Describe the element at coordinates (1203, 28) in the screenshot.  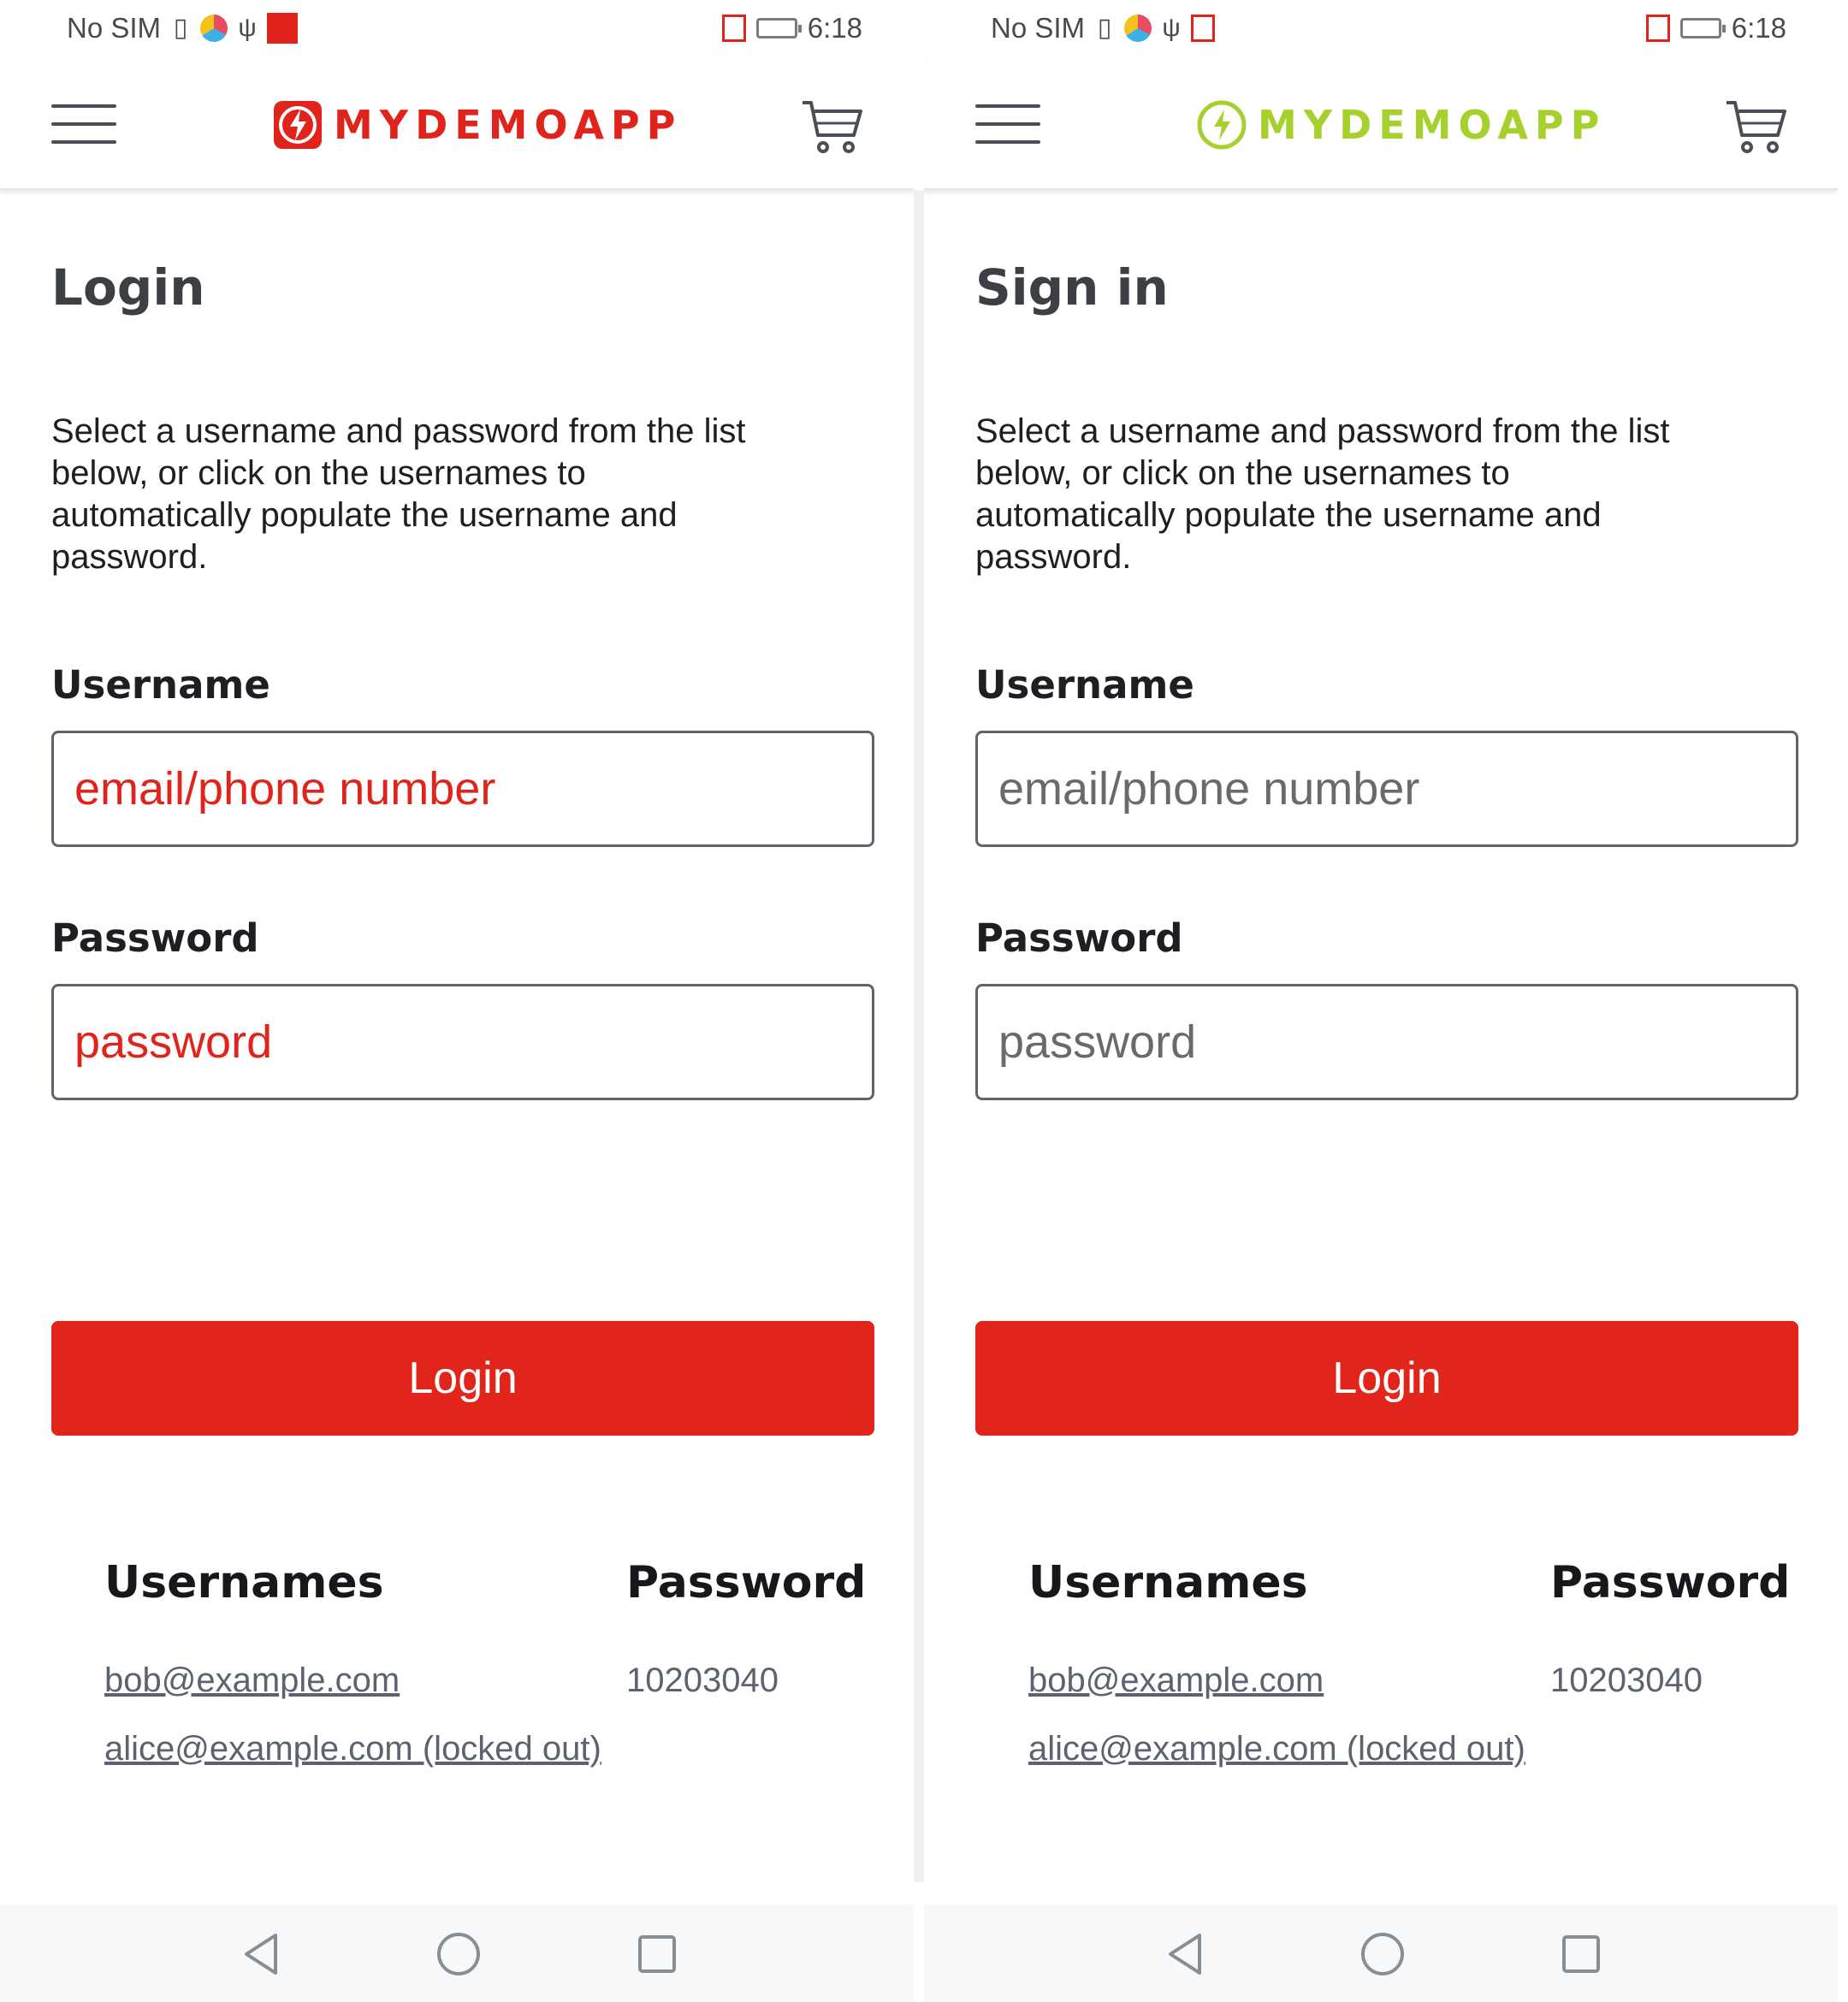
I see `notification-icon` at that location.